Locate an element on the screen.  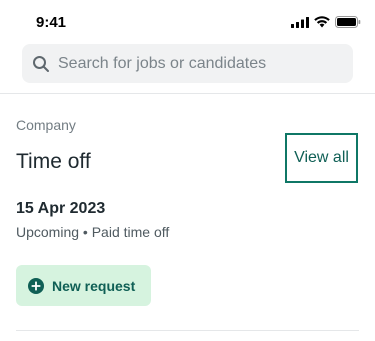
wifi-icon is located at coordinates (322, 22).